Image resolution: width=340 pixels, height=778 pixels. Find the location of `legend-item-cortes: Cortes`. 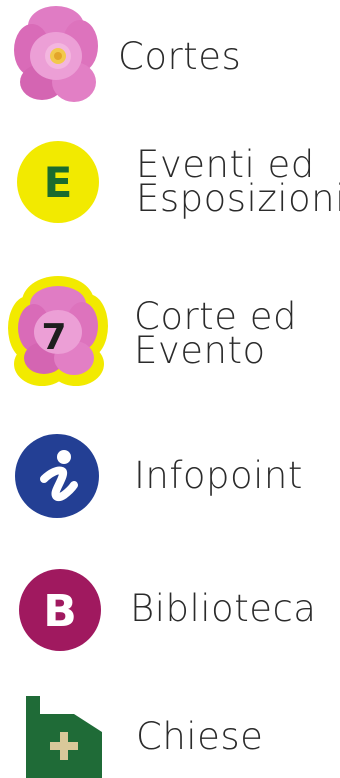

legend-item-cortes: Cortes is located at coordinates (170, 55).